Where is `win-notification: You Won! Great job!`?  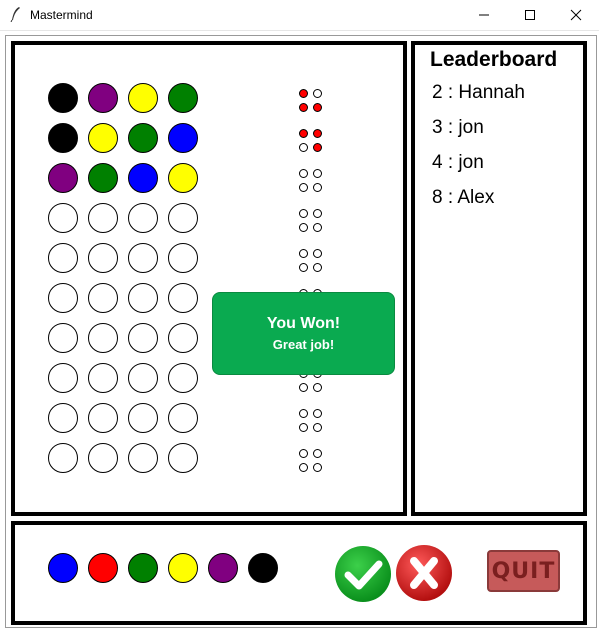
win-notification: You Won! Great job! is located at coordinates (303, 333).